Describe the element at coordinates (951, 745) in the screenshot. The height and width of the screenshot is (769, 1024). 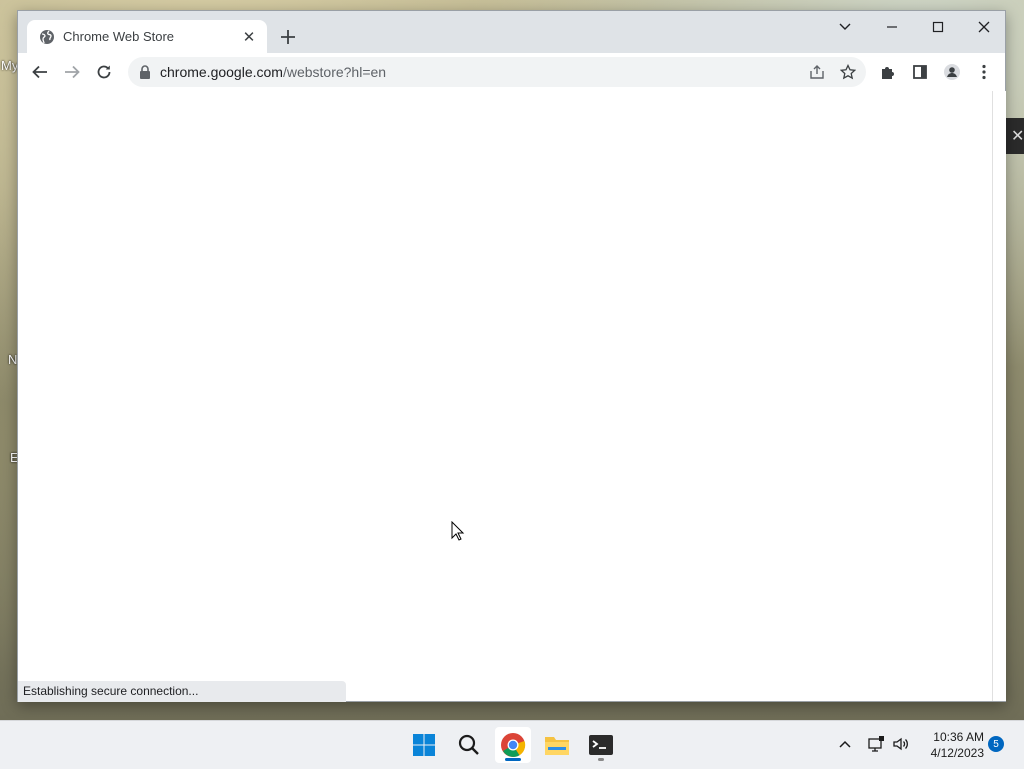
I see `clock: 10:36 AM 4/12/2023` at that location.